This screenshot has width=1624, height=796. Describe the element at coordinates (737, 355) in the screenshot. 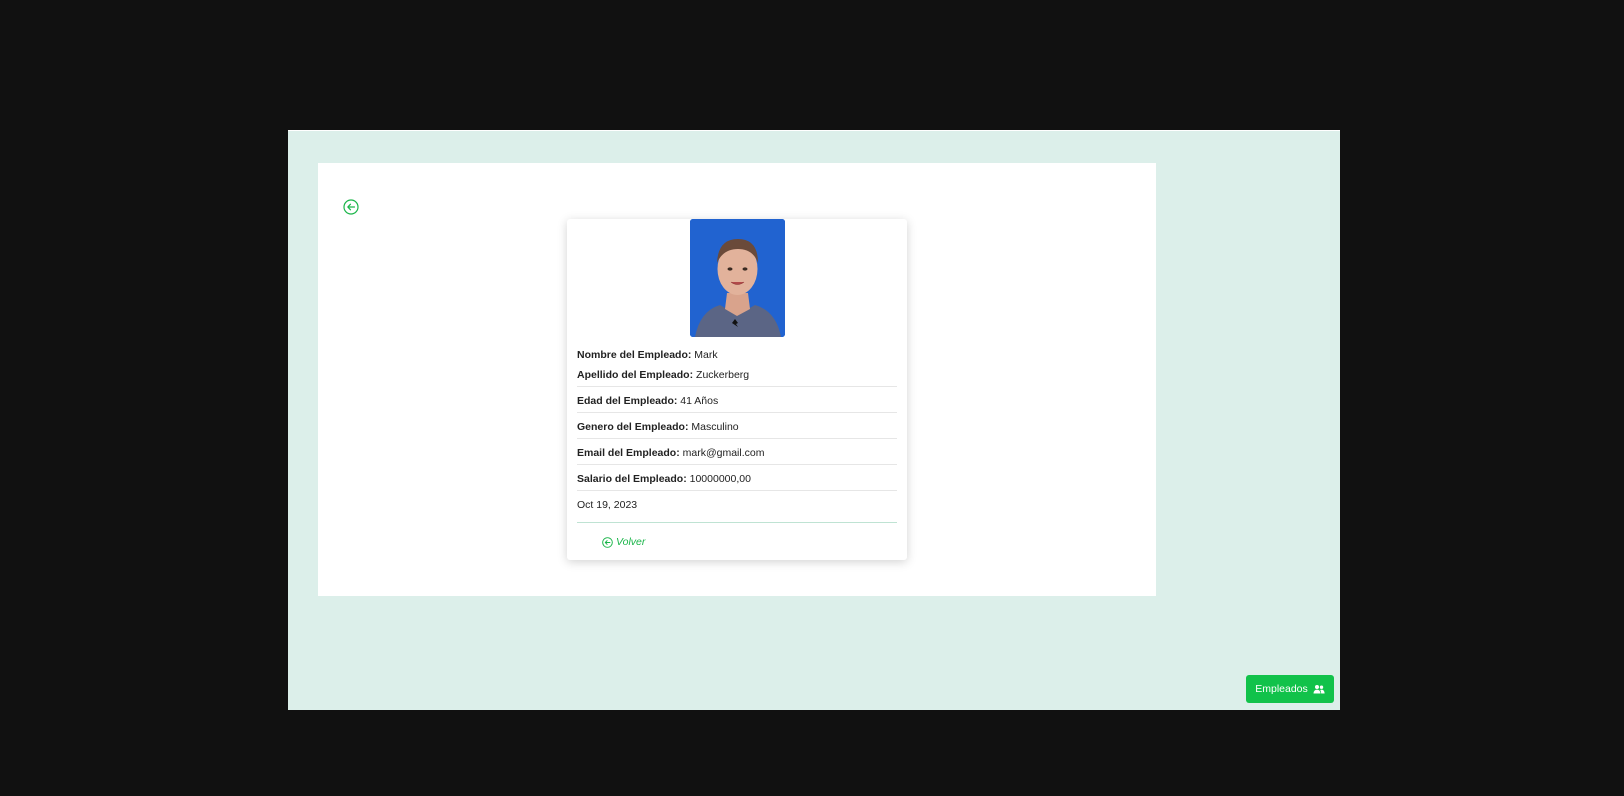

I see `field-nombre: Nombre del Empleado: Mark` at that location.